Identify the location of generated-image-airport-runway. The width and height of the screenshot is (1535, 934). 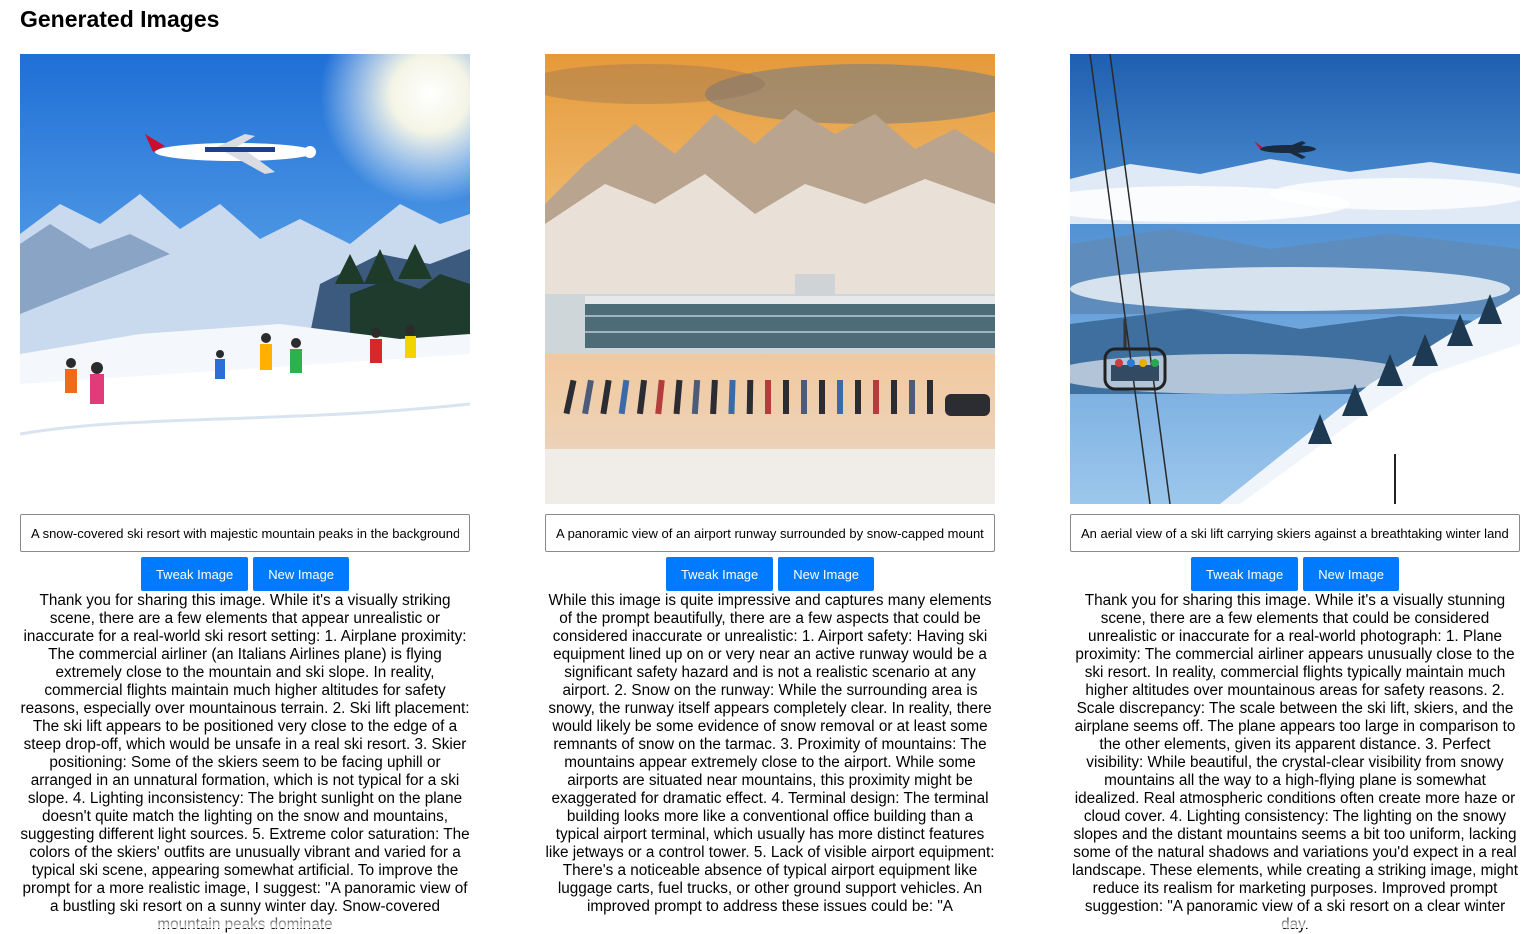
(770, 279).